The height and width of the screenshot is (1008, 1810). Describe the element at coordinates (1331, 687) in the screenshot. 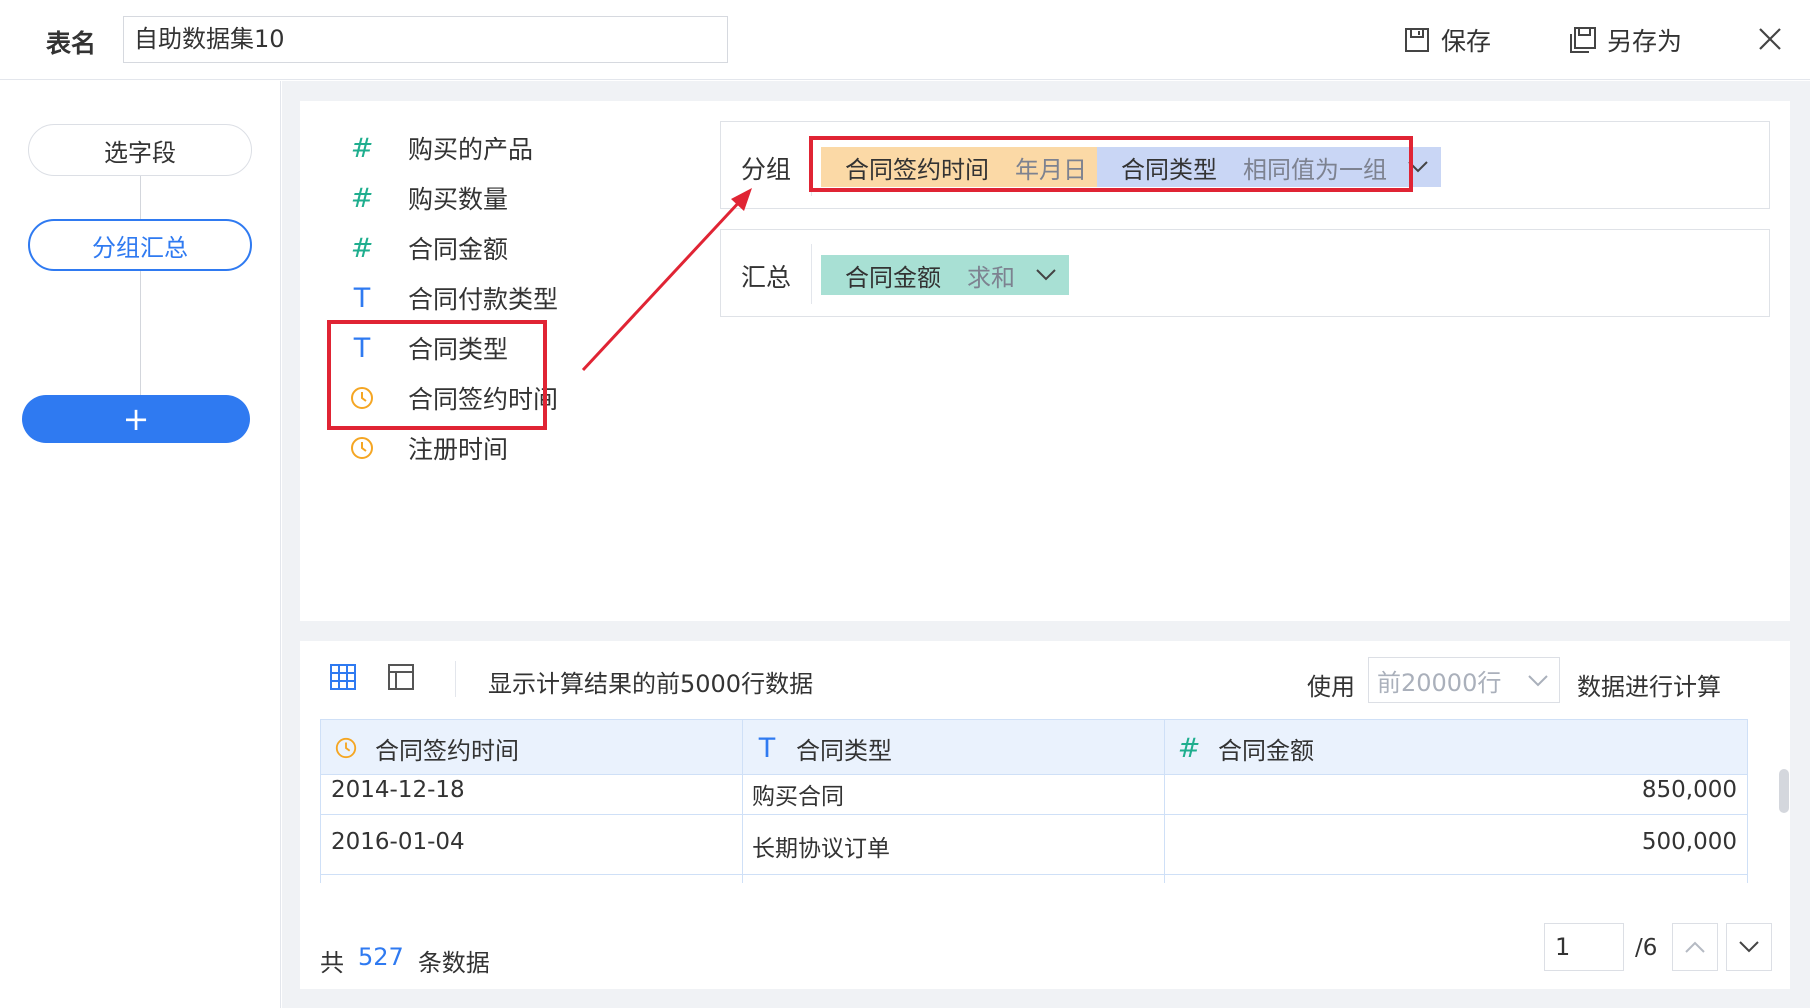

I see `use-label: 使用` at that location.